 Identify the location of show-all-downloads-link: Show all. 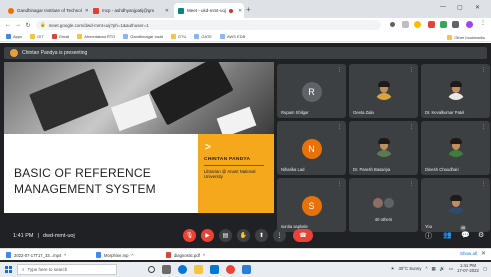
(468, 253).